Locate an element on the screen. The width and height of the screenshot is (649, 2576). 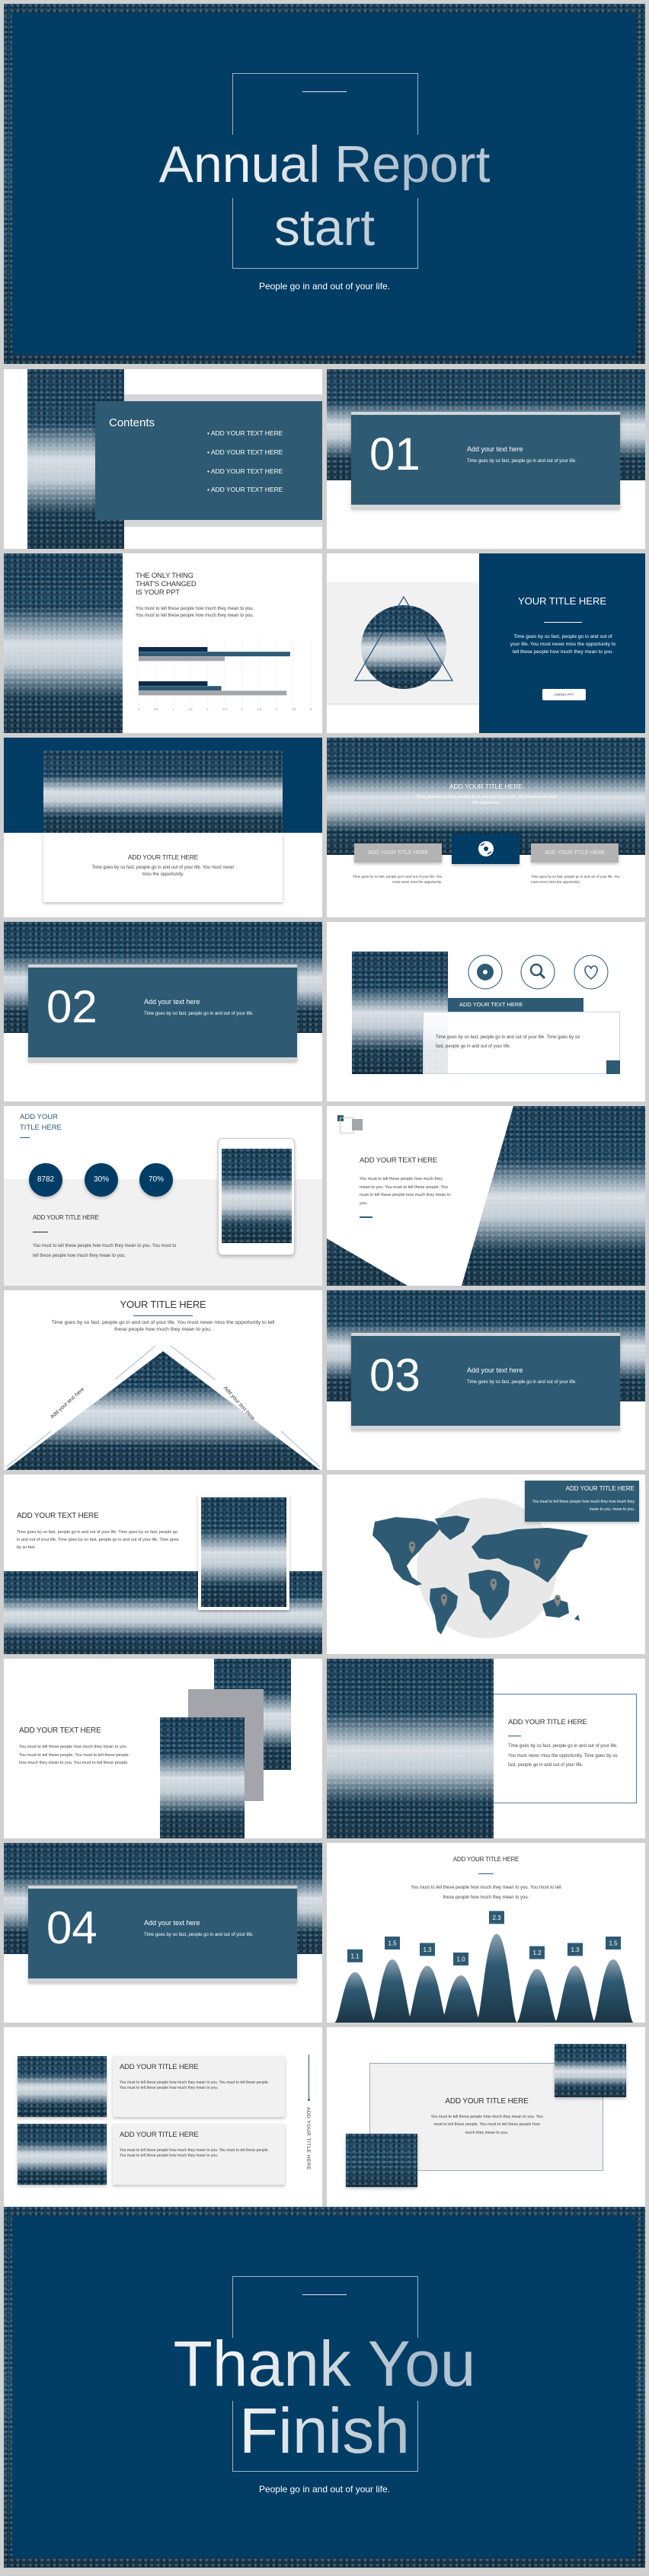
section-number: 03 is located at coordinates (394, 1376).